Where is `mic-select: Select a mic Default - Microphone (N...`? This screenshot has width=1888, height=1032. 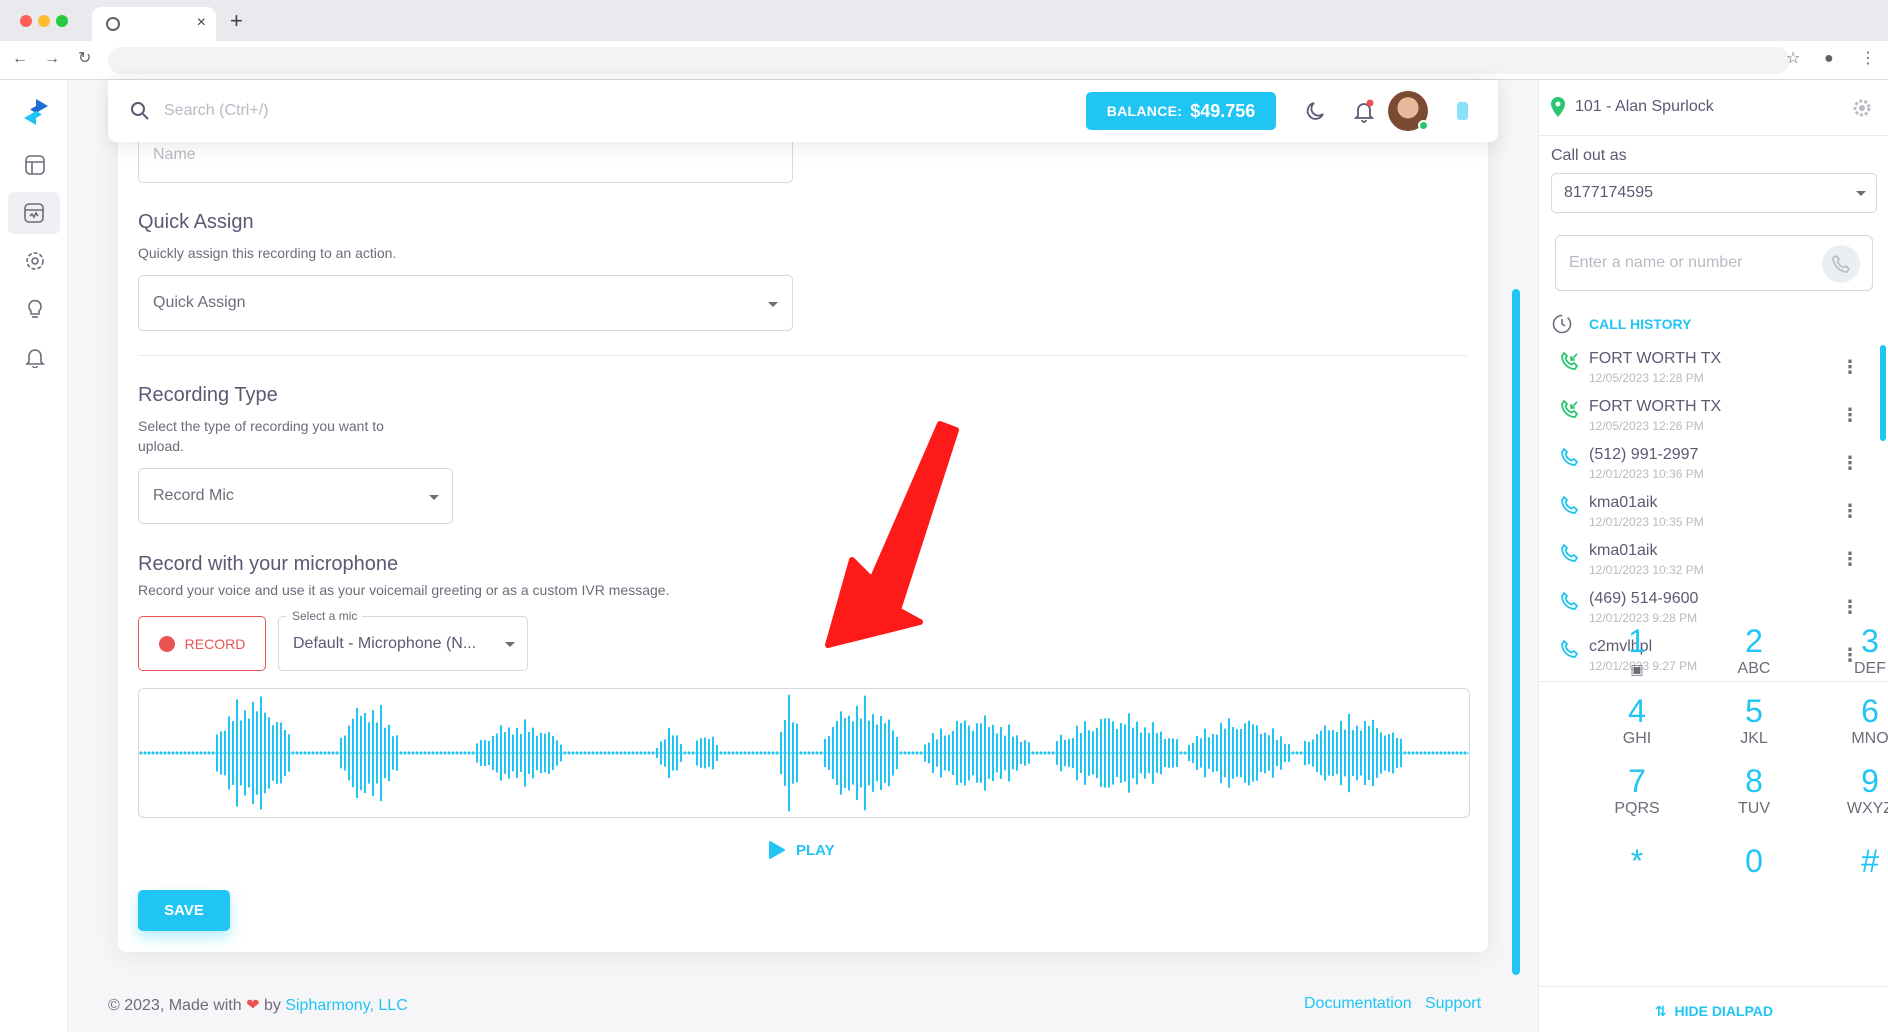
mic-select: Select a mic Default - Microphone (N... is located at coordinates (403, 640).